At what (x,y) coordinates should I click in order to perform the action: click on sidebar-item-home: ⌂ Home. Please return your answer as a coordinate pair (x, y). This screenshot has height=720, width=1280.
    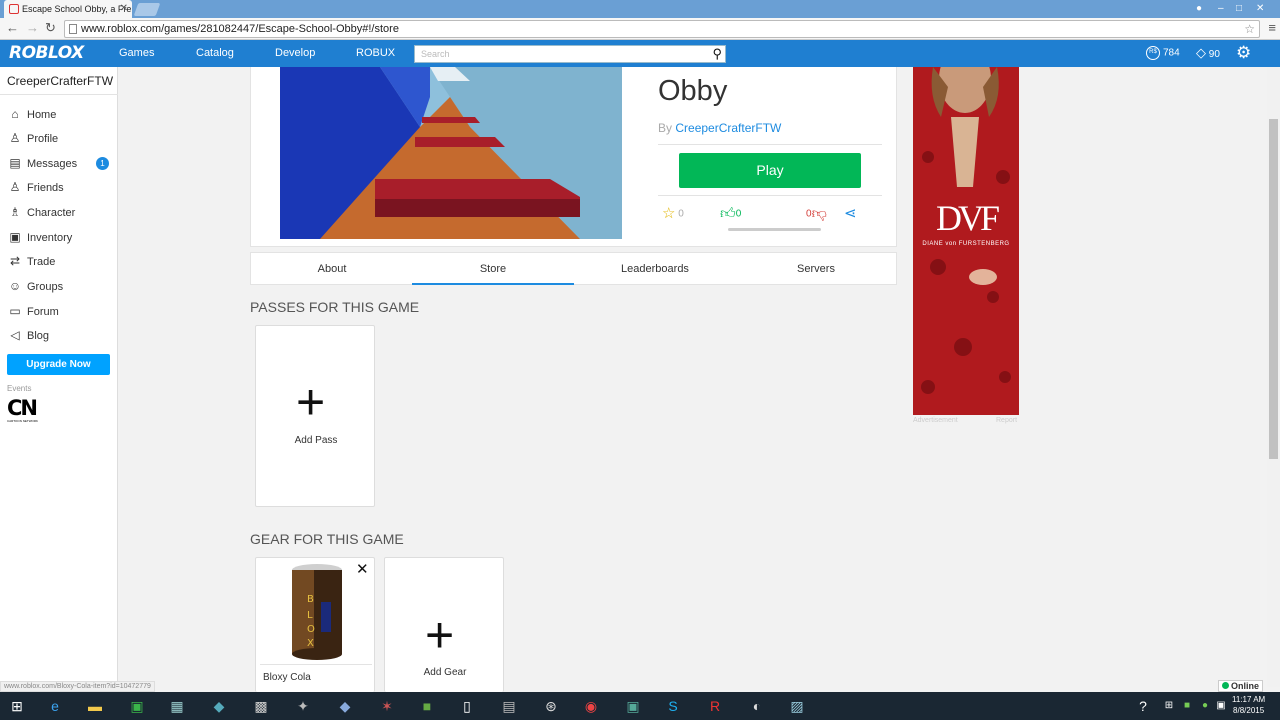
    Looking at the image, I should click on (59, 114).